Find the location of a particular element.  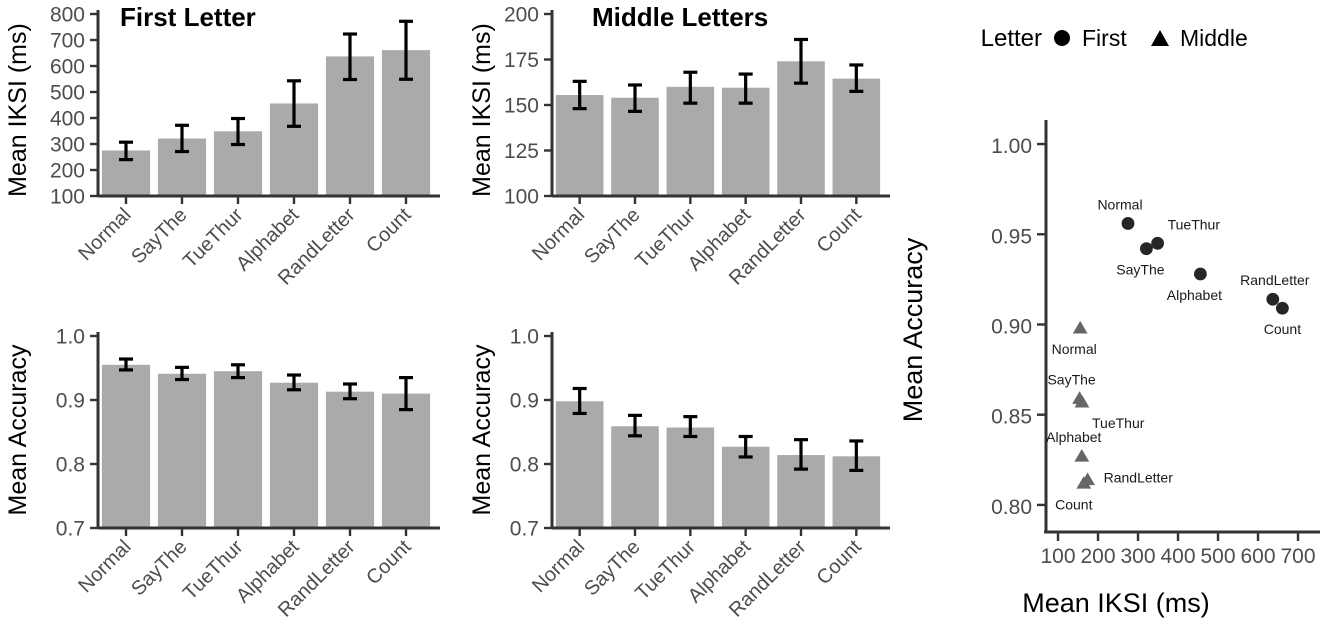

y-tick-label: 500 is located at coordinates (67, 93).